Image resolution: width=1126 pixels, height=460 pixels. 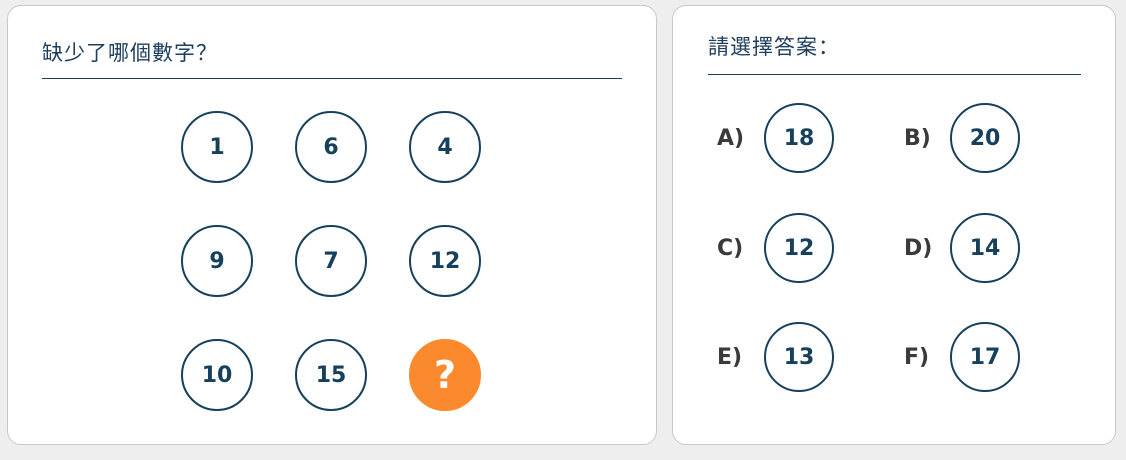 I want to click on option-e-label: E), so click(x=729, y=358).